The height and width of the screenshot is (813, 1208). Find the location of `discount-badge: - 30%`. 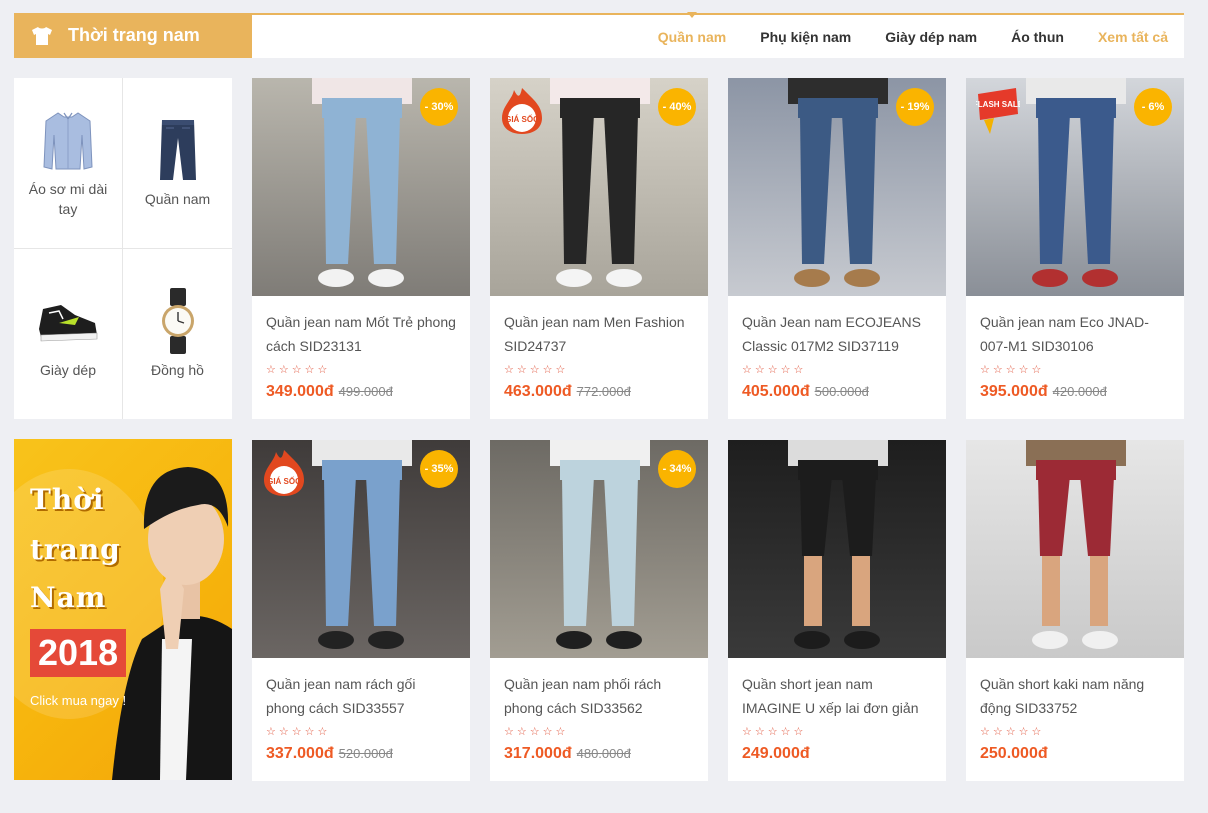

discount-badge: - 30% is located at coordinates (439, 107).